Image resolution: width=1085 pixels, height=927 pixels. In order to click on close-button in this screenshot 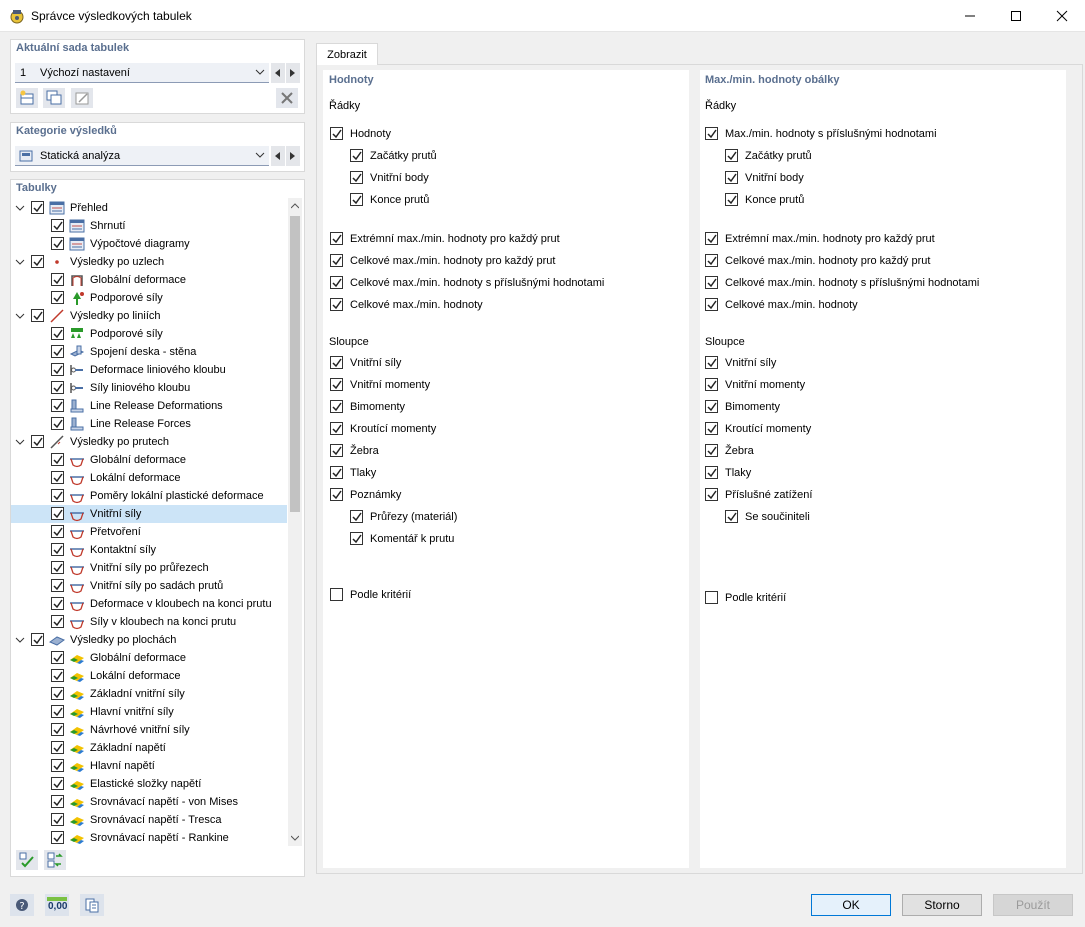, I will do `click(1062, 15)`.